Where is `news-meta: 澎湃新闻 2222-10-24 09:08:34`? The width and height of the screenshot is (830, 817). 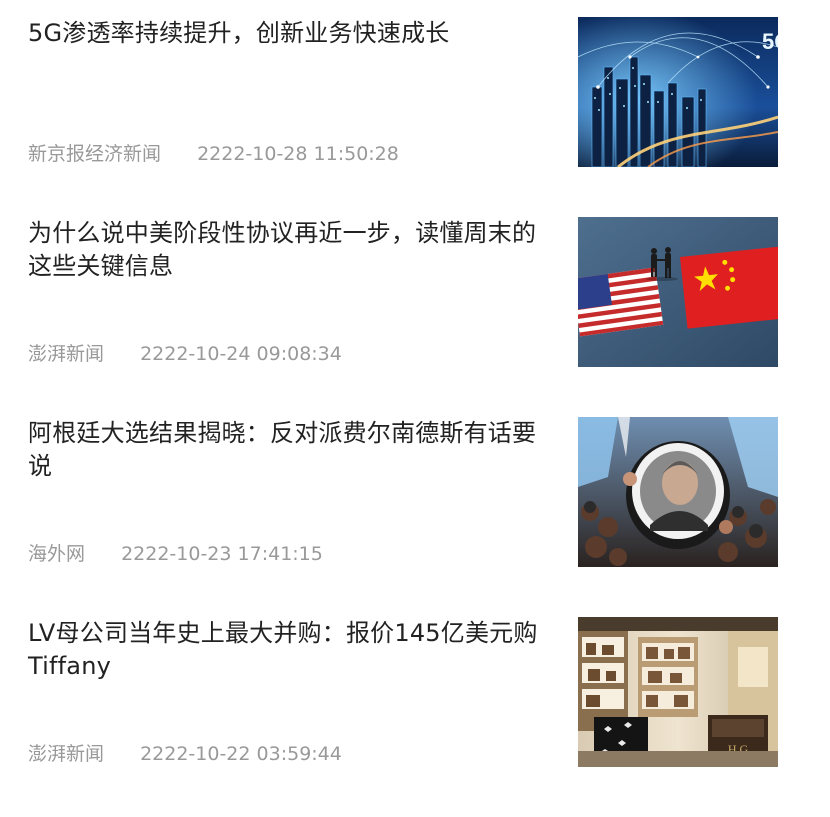 news-meta: 澎湃新闻 2222-10-24 09:08:34 is located at coordinates (185, 354).